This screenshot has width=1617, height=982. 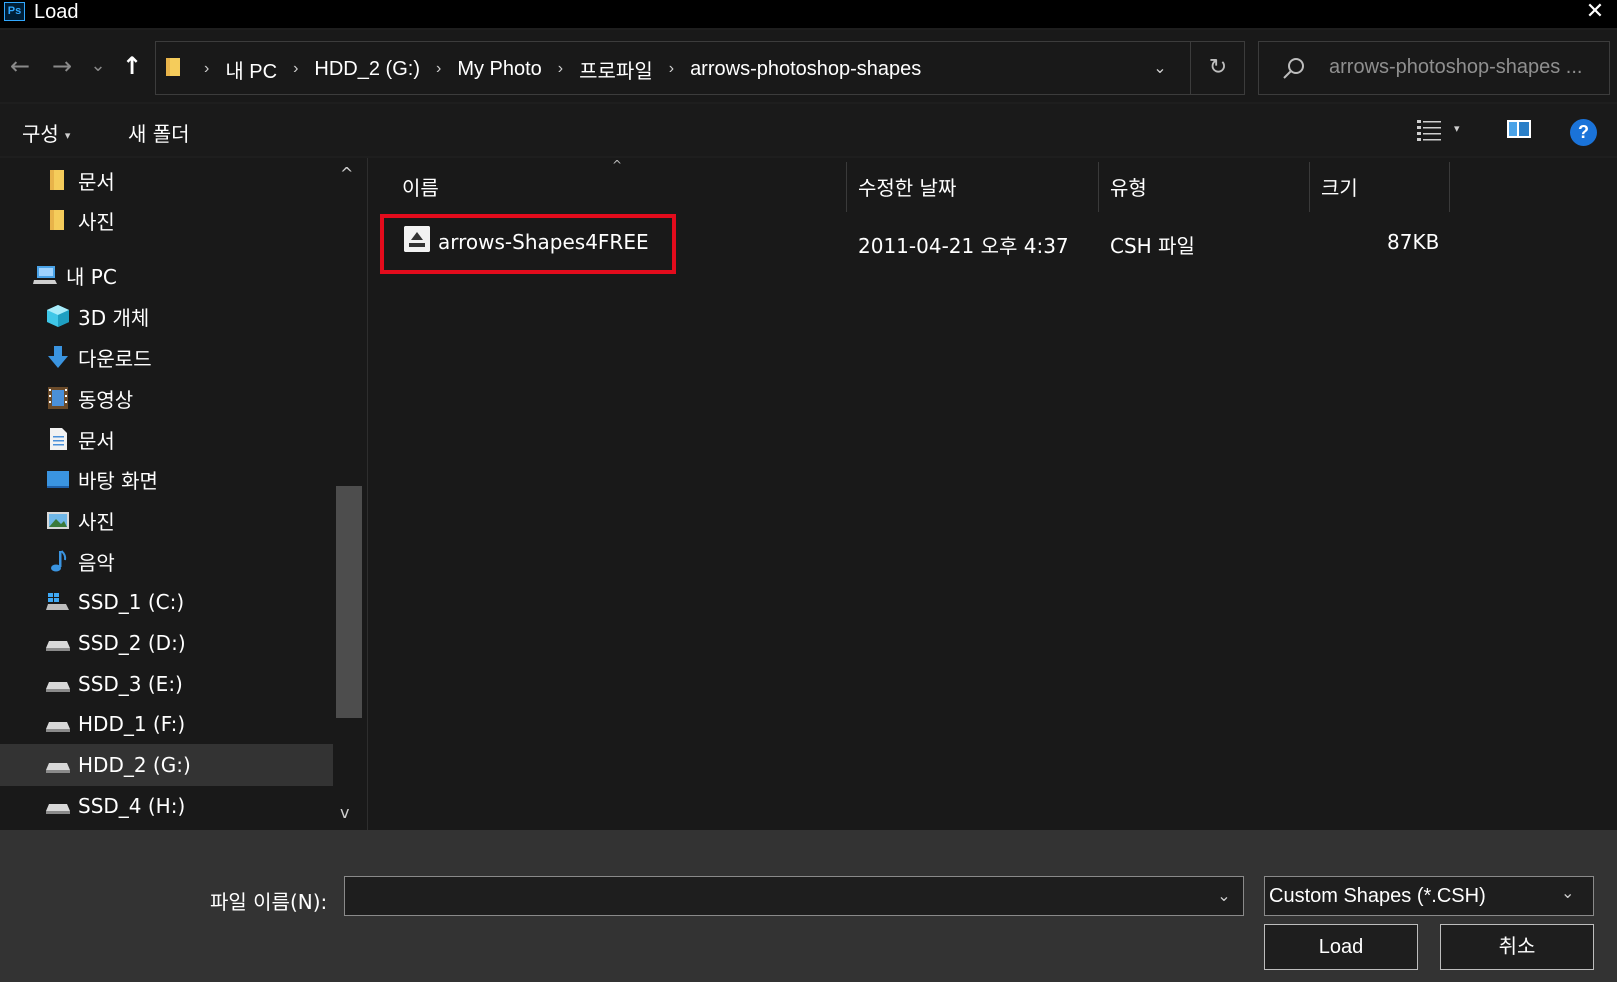 What do you see at coordinates (67, 135) in the screenshot?
I see `chevron-down-icon: ▾` at bounding box center [67, 135].